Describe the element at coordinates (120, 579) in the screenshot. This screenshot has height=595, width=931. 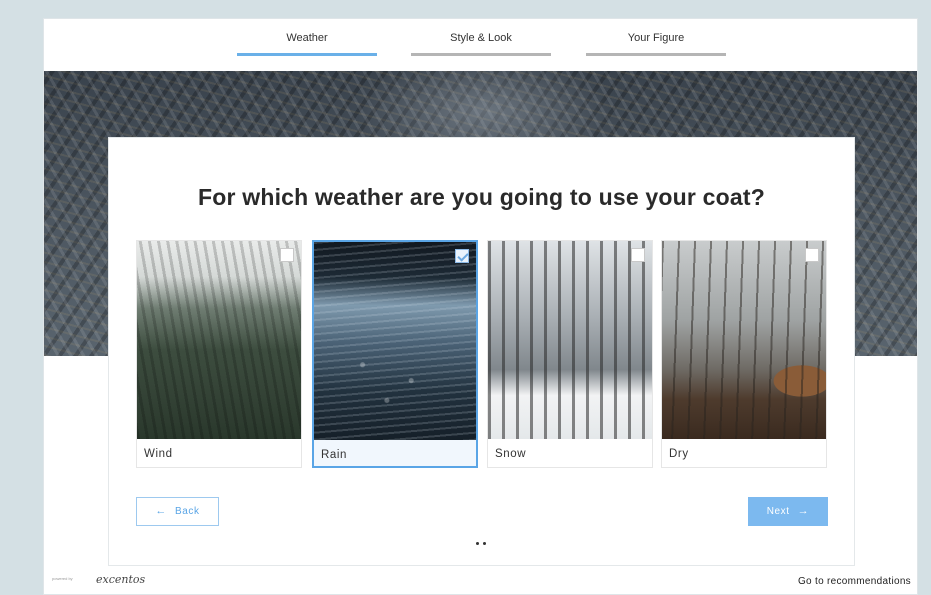
I see `excentos-logo: excentos` at that location.